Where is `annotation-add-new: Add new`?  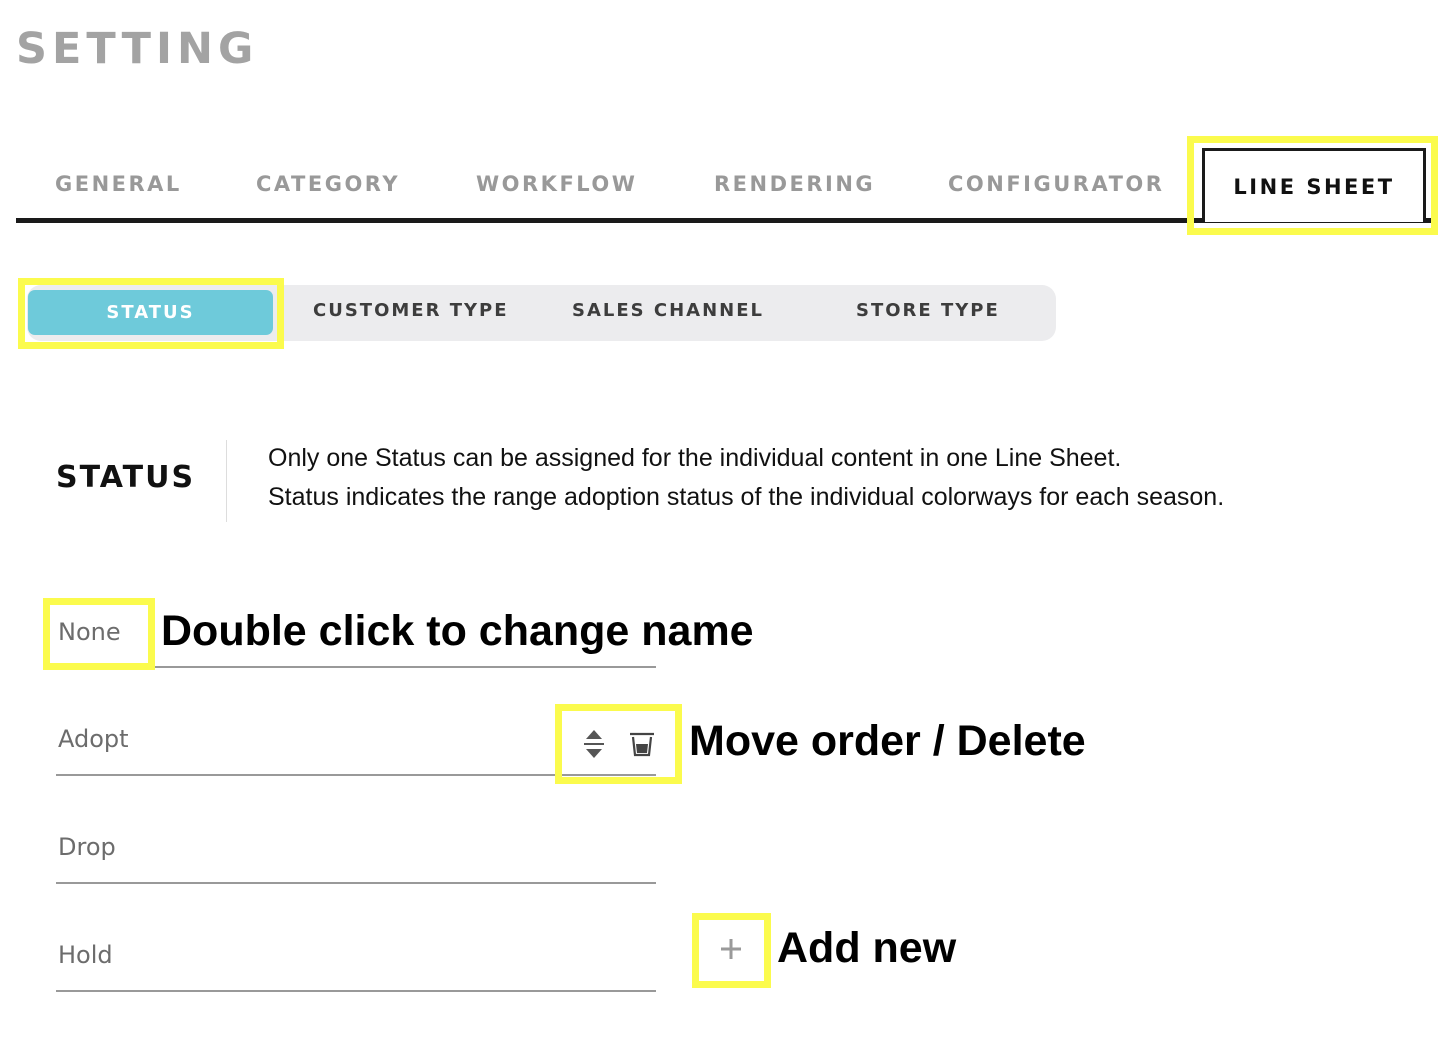
annotation-add-new: Add new is located at coordinates (867, 948).